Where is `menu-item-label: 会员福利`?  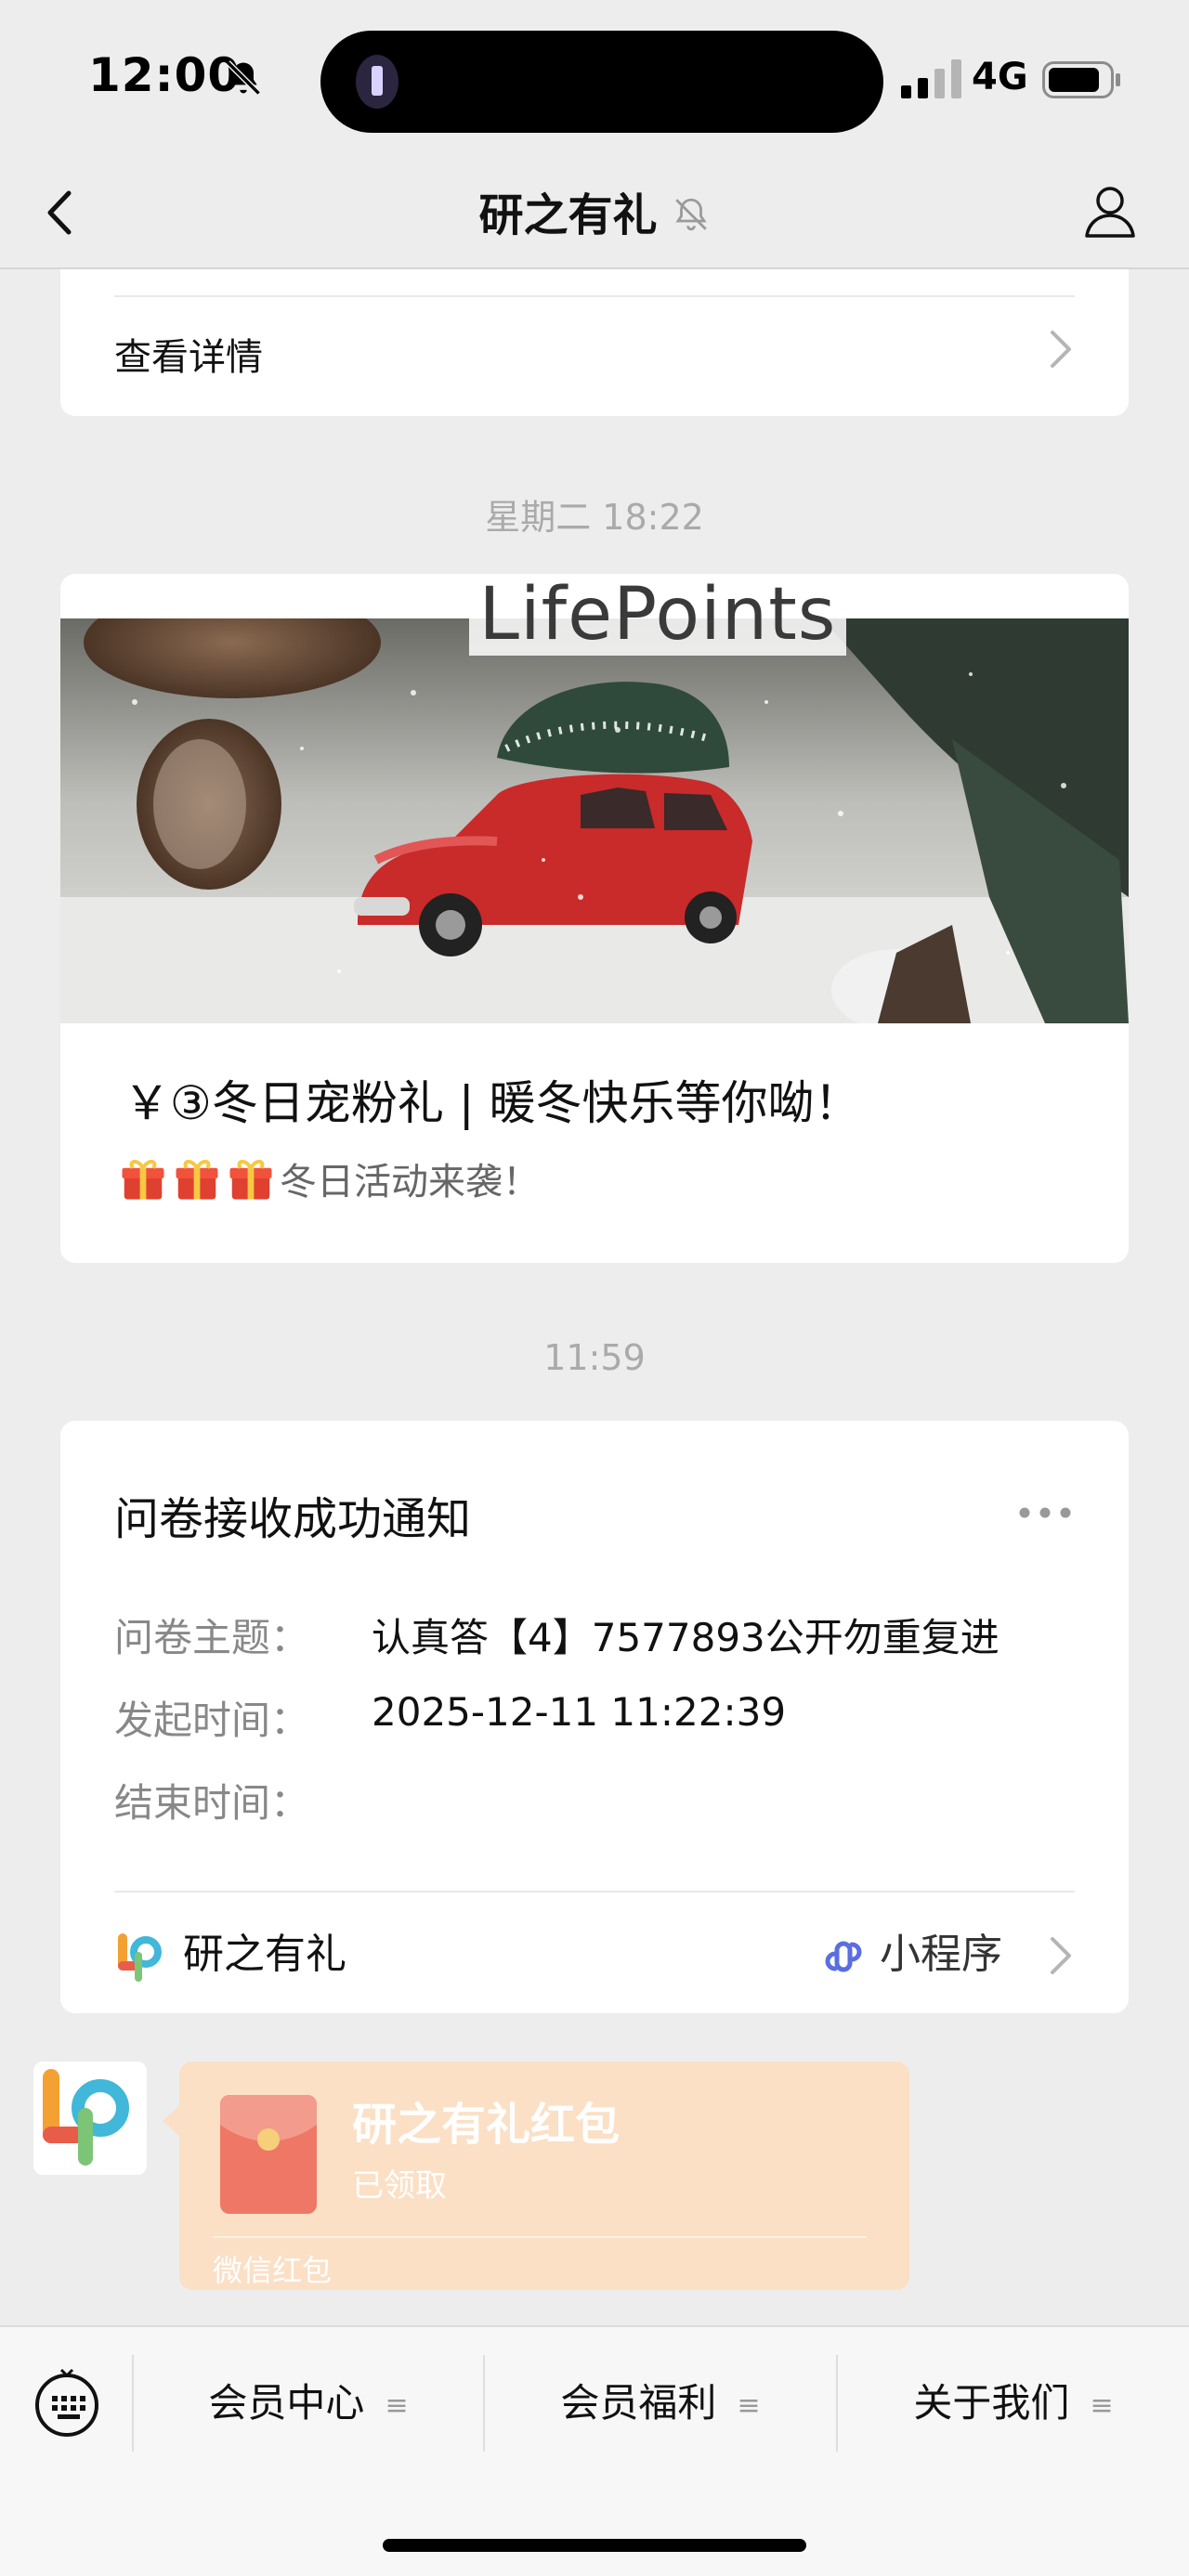 menu-item-label: 会员福利 is located at coordinates (638, 2403).